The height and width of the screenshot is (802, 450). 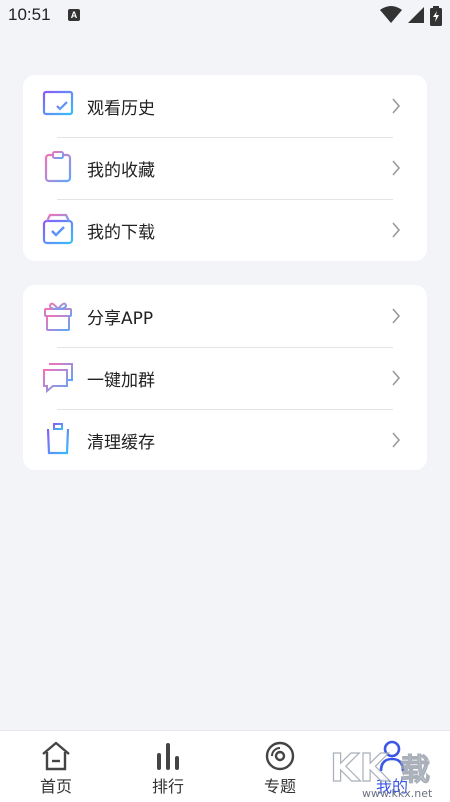 I want to click on menu-item-downloads: 我的下载, so click(x=225, y=230).